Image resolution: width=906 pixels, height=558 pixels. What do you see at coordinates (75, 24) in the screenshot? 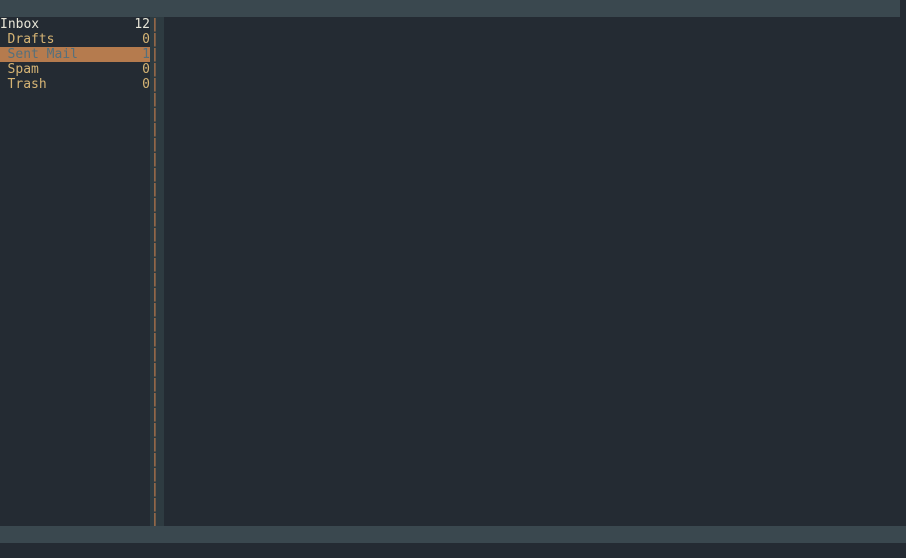
I see `sidebar-item-inbox: Inbox 12` at bounding box center [75, 24].